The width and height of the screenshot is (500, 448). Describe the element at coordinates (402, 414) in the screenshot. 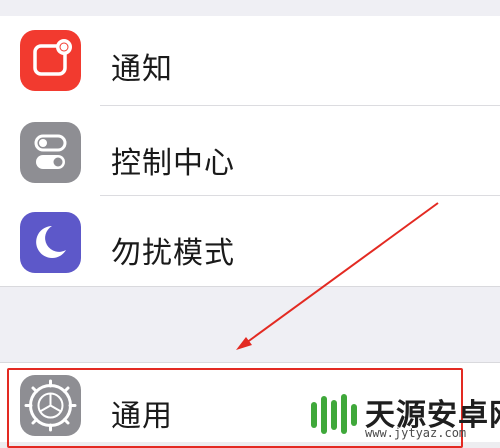

I see `watermark: 天源安卓网 www.jytyaz.com` at that location.